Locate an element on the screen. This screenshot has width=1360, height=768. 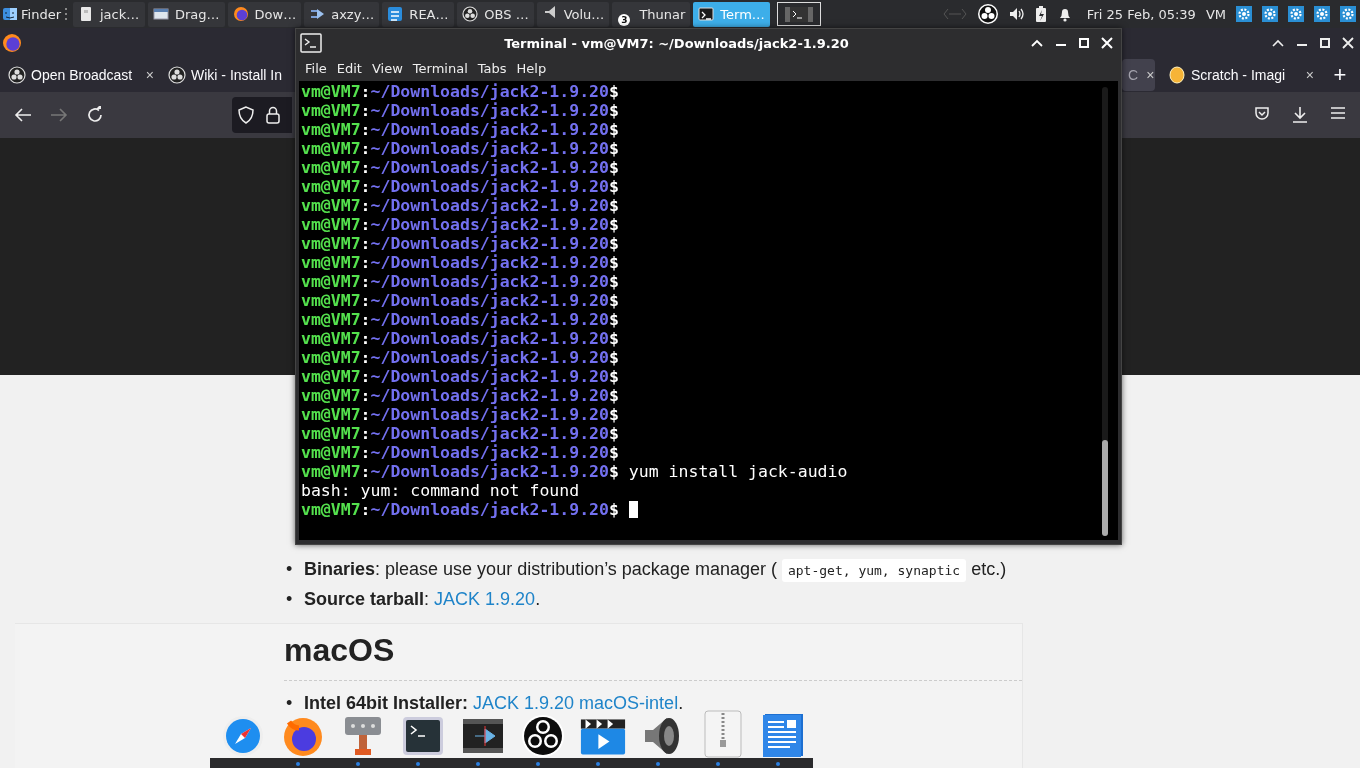
browser-tab: Scratch - Imagi × is located at coordinates (1240, 75).